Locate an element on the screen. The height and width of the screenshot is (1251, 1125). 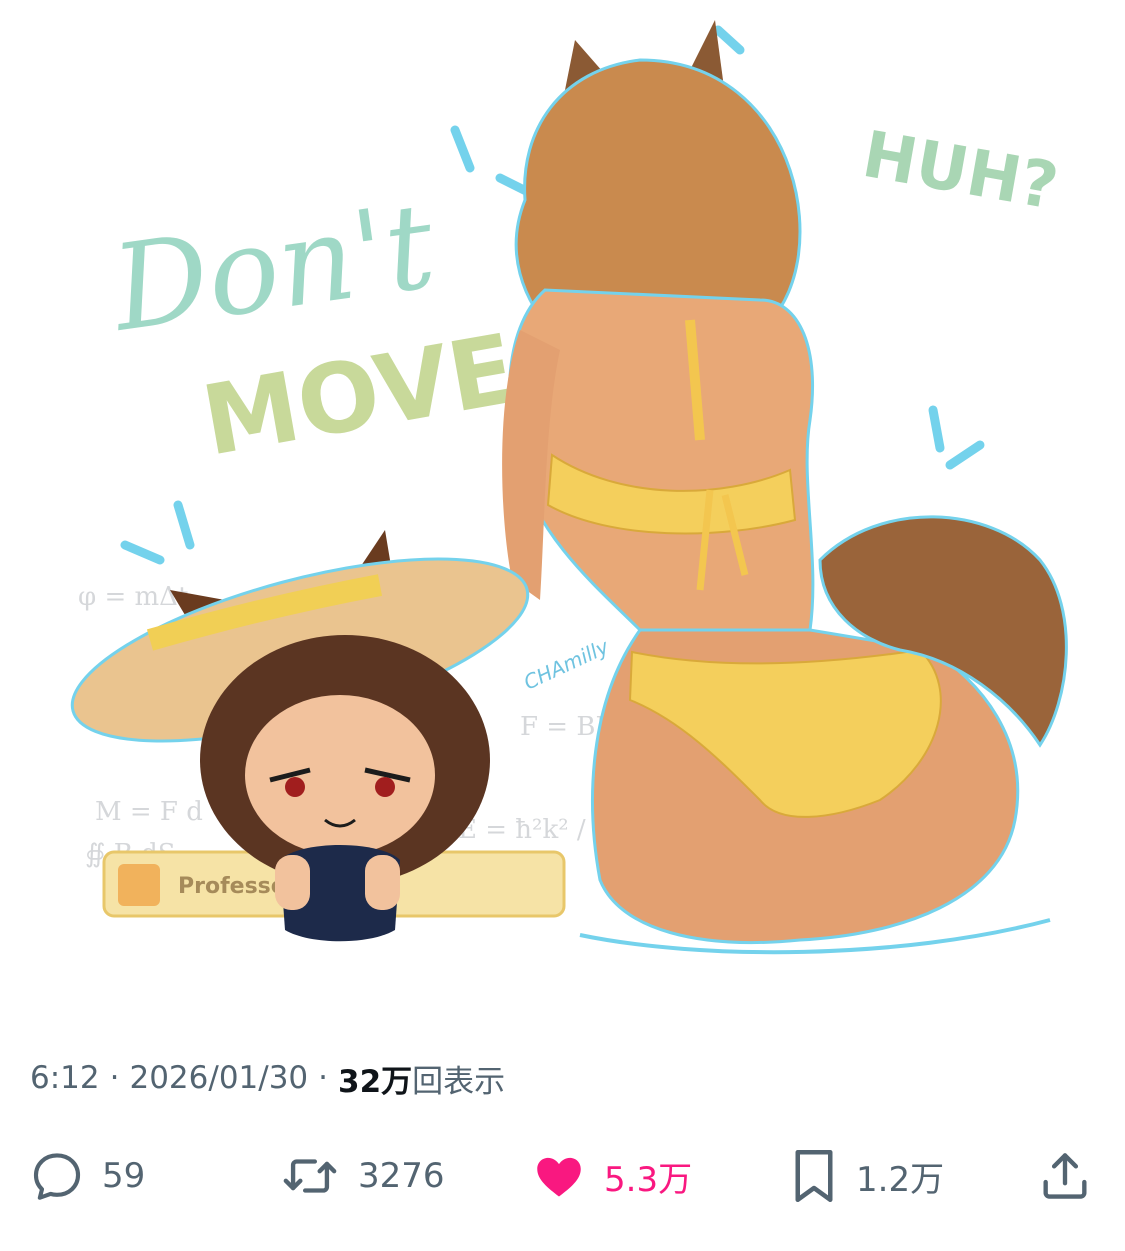
like-count: 5.3万 is located at coordinates (648, 1179).